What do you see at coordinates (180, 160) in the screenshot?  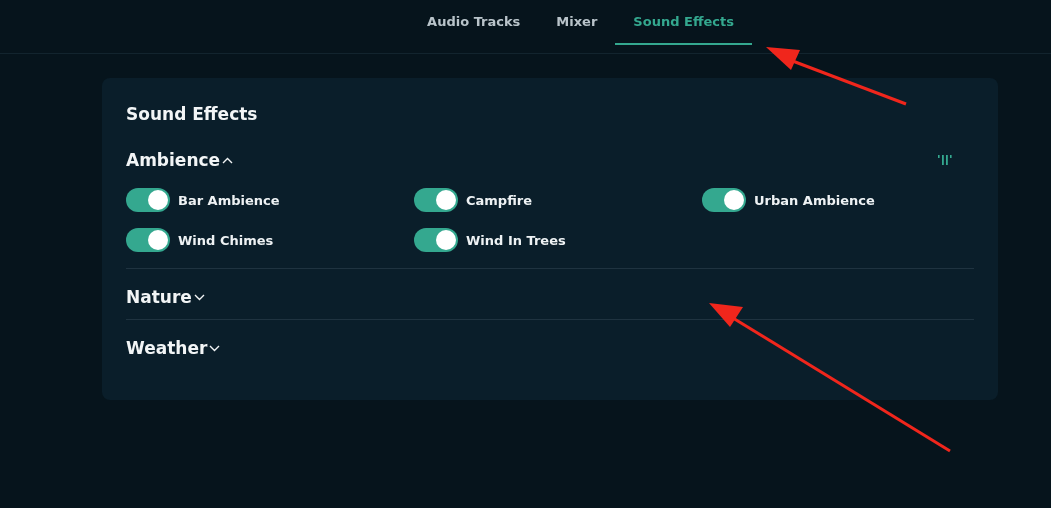 I see `category-header: Ambience` at bounding box center [180, 160].